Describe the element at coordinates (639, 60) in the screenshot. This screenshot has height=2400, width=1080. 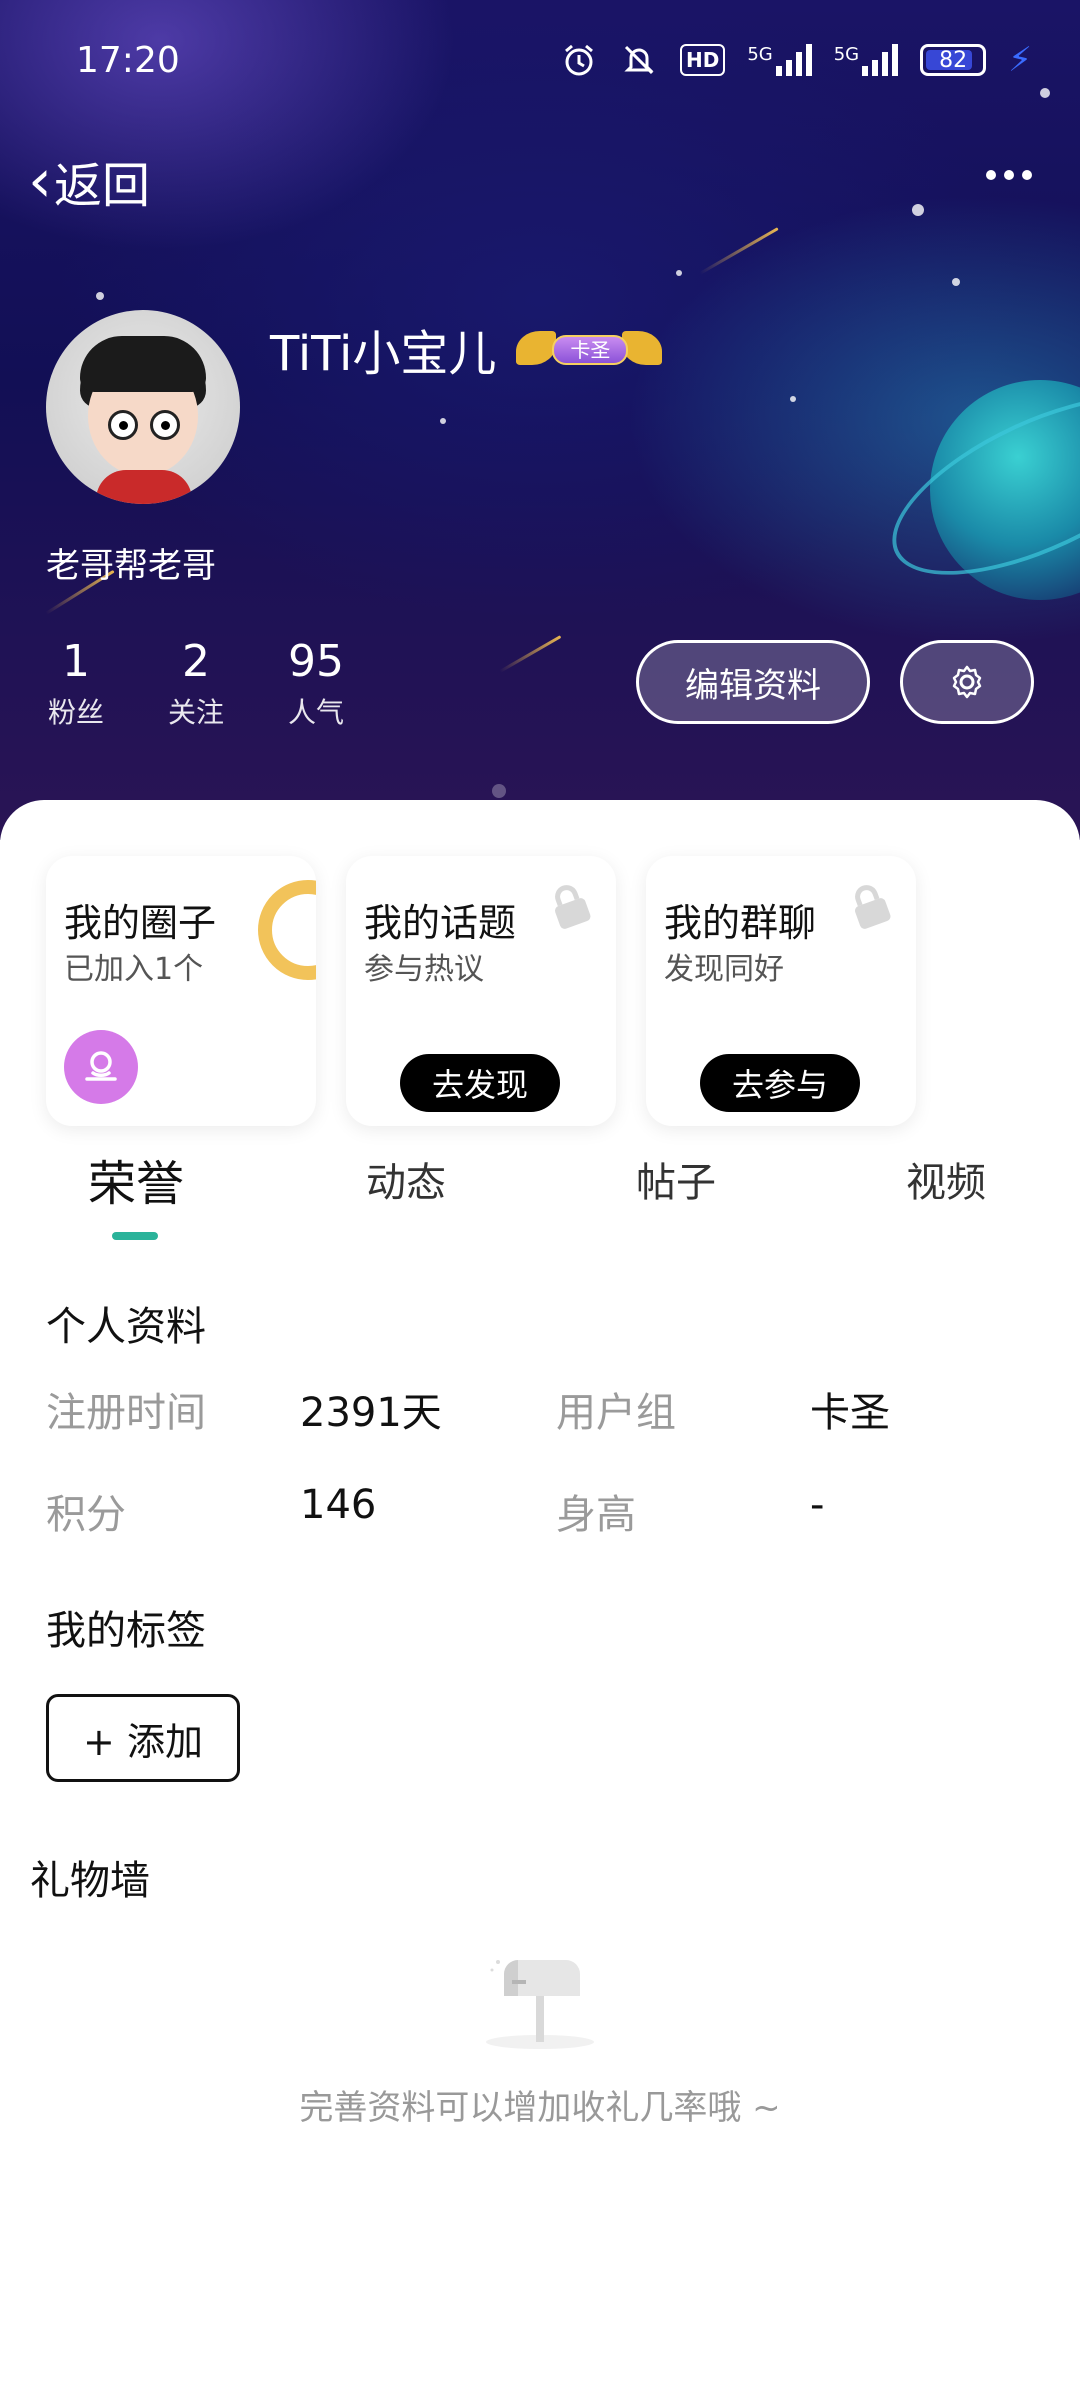
I see `mute-icon` at that location.